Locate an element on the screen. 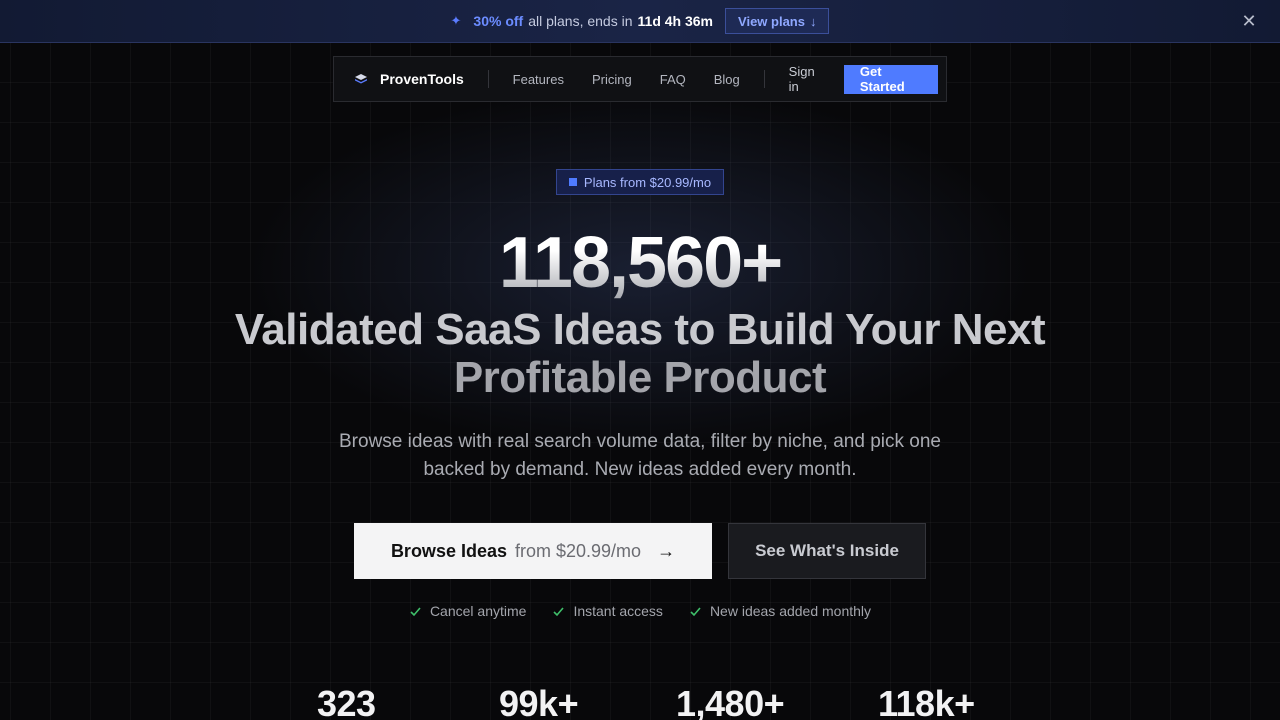  stat-value: 1,480+ is located at coordinates (730, 701).